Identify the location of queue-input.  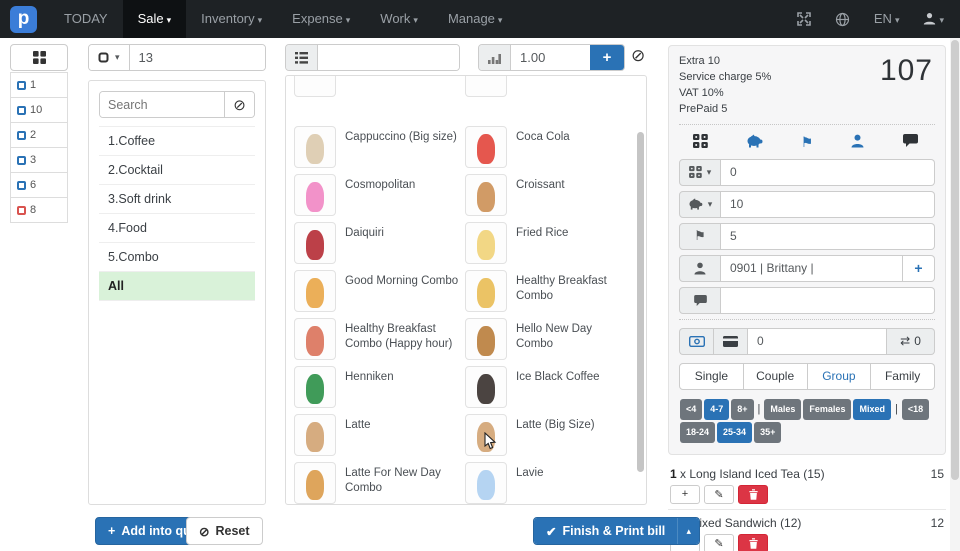
(388, 57).